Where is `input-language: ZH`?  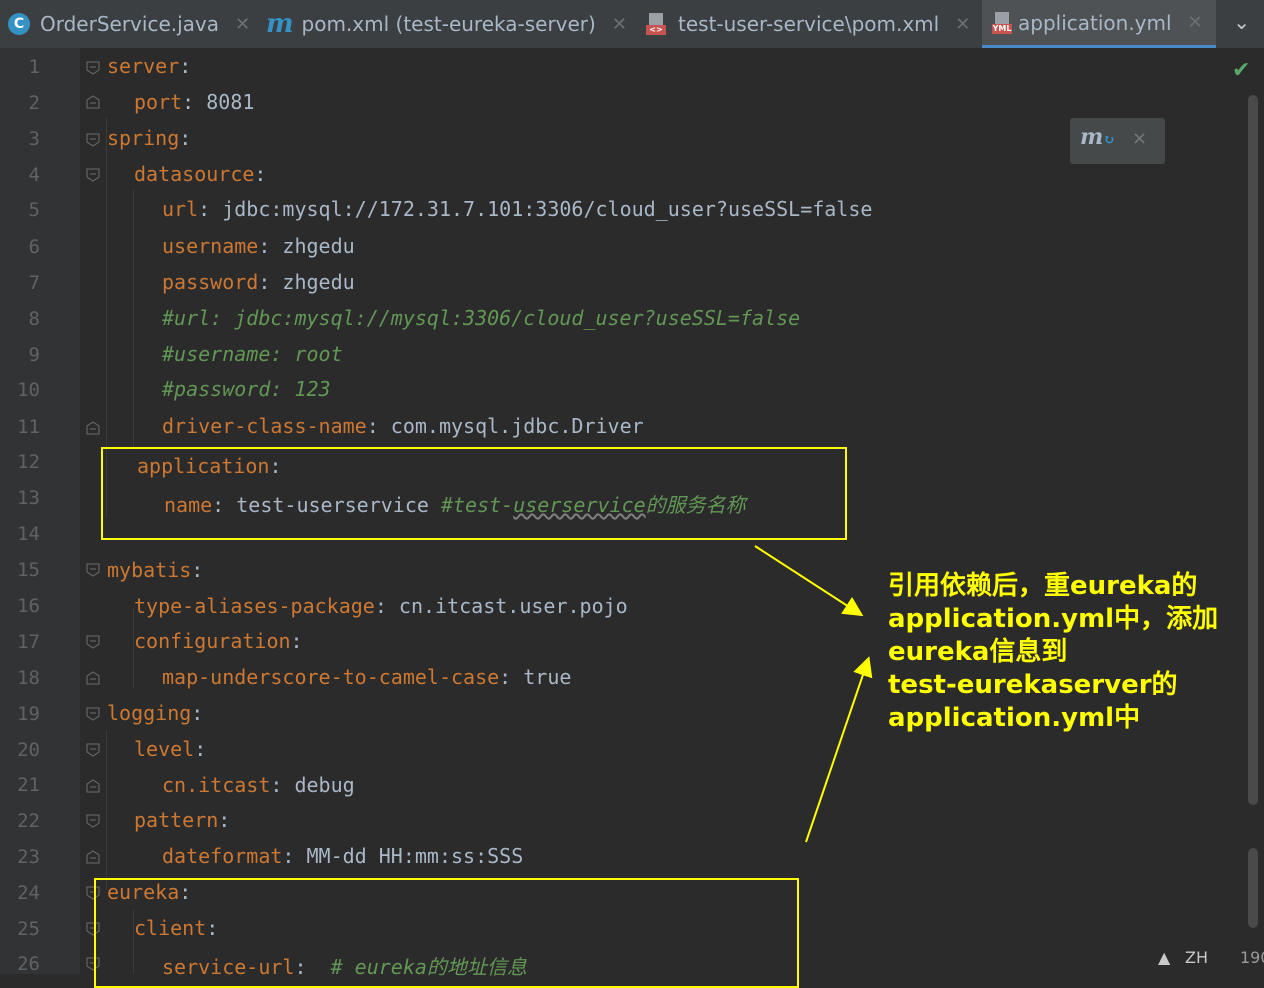 input-language: ZH is located at coordinates (1196, 957).